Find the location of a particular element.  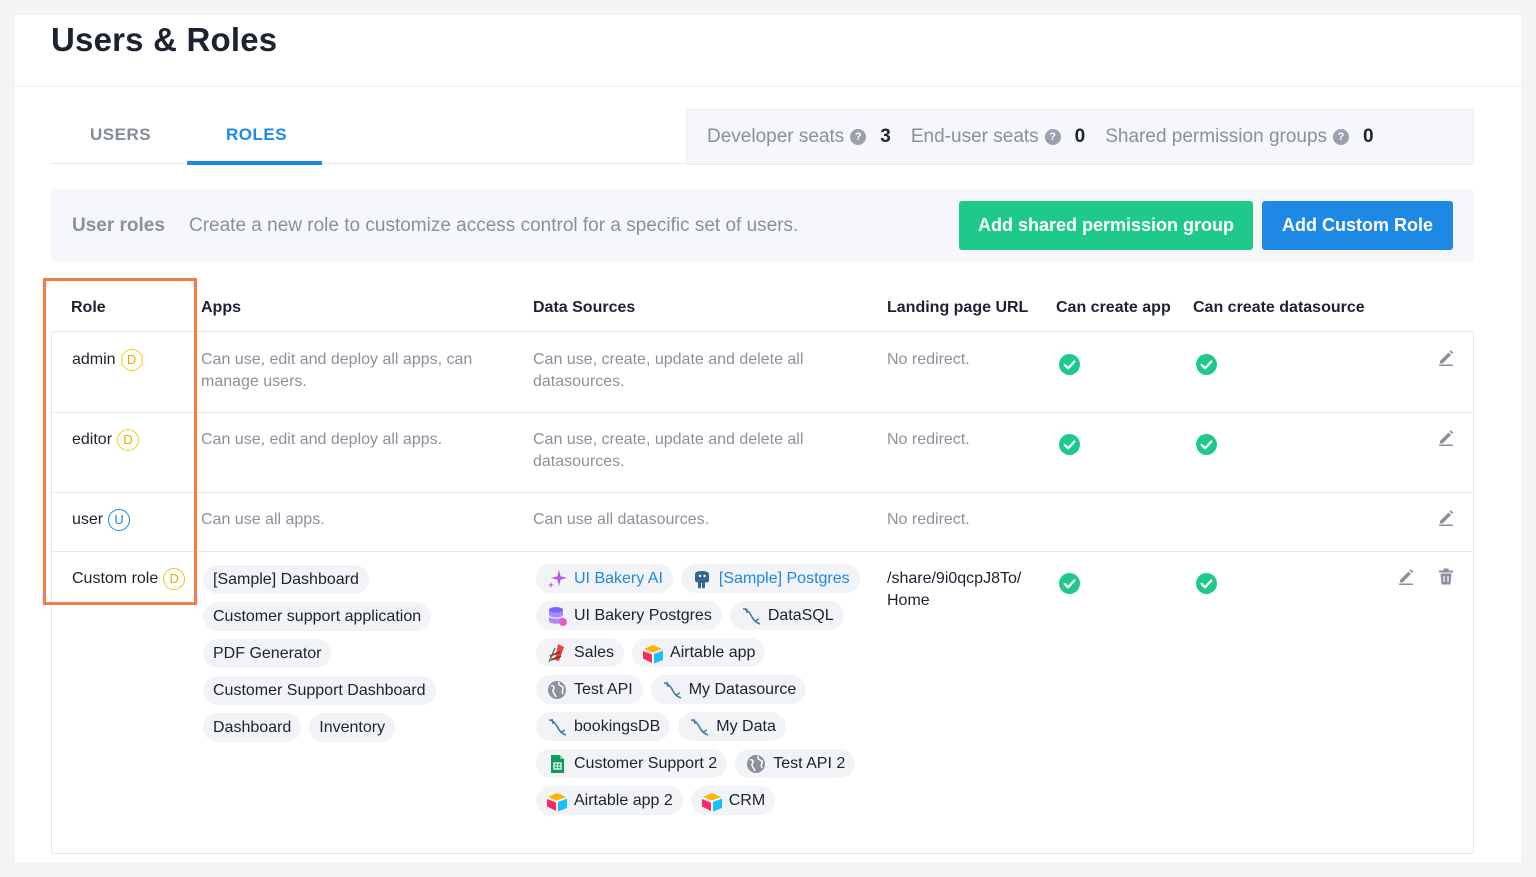

datasource-label: bookingsDB is located at coordinates (617, 726).